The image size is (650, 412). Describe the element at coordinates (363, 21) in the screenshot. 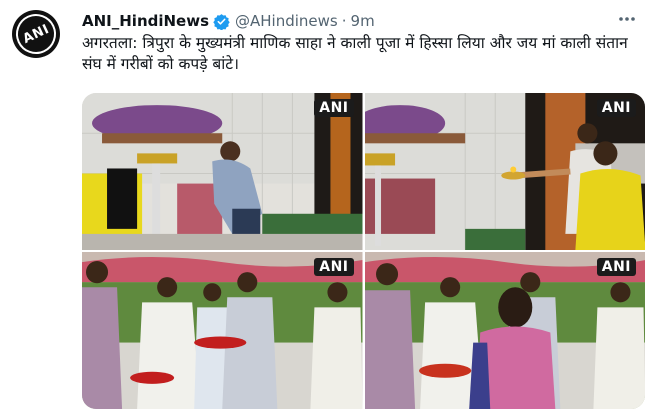

I see `tweet-timestamp: 9m` at that location.